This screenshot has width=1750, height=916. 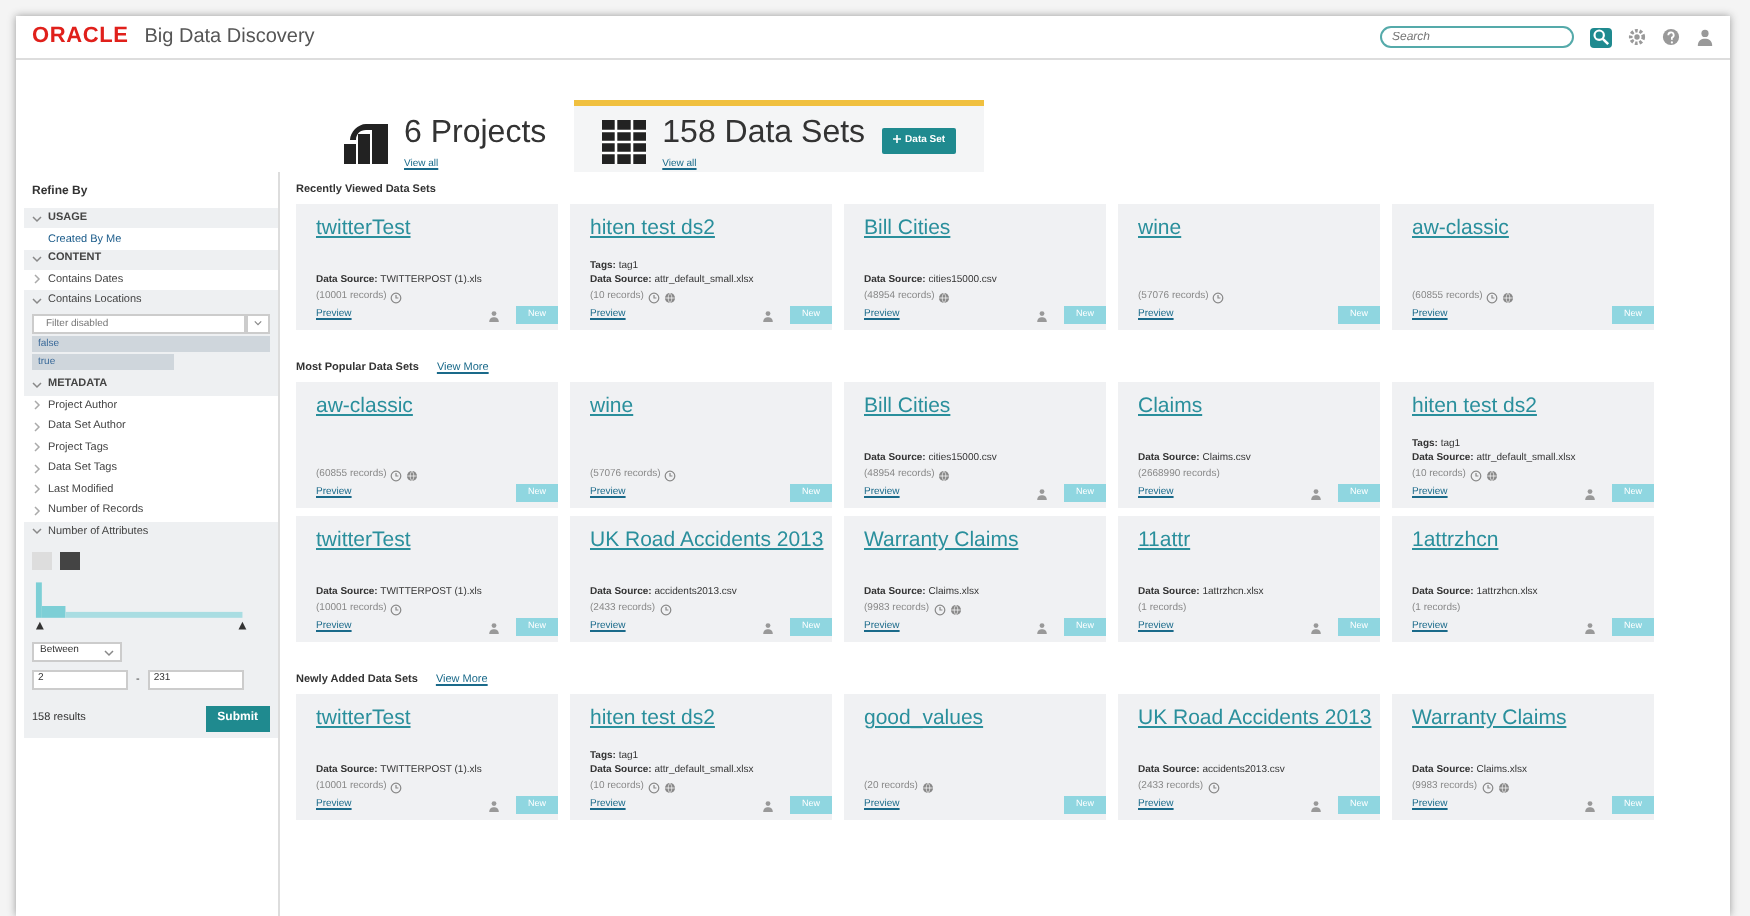 What do you see at coordinates (1637, 37) in the screenshot?
I see `settings-icon` at bounding box center [1637, 37].